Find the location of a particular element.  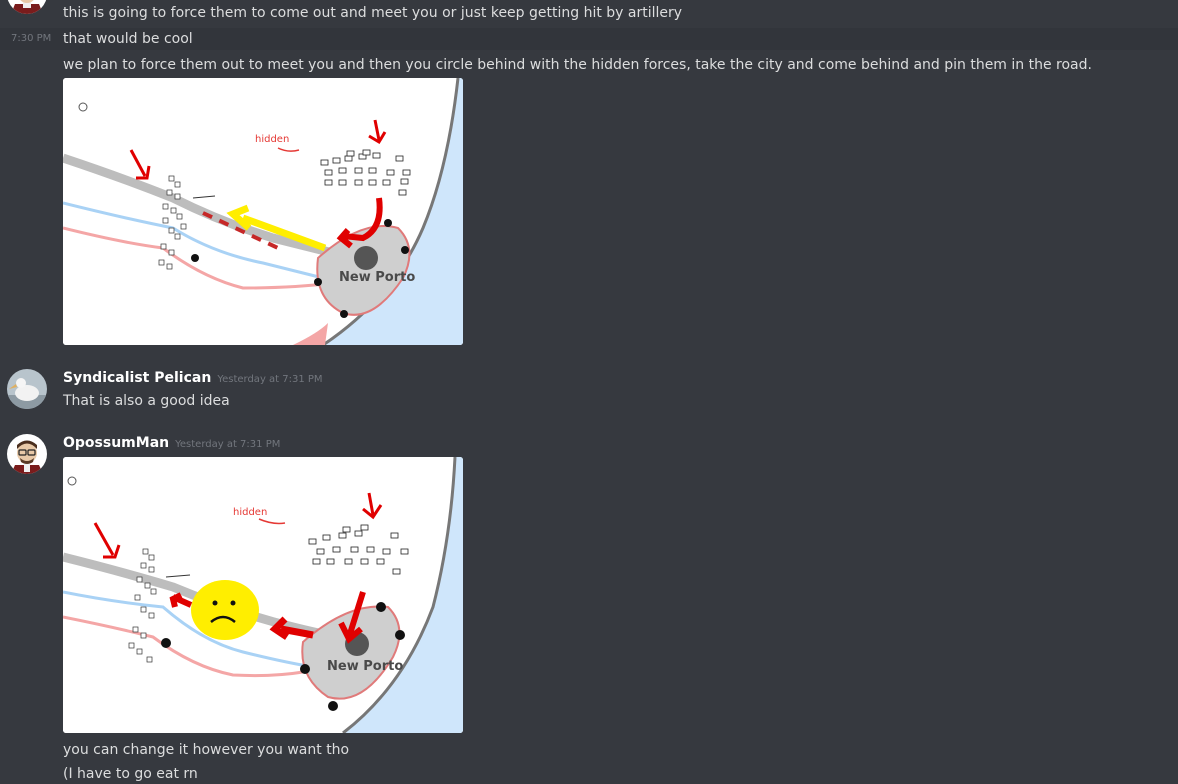

username: Syndicalist Pelican is located at coordinates (137, 378).